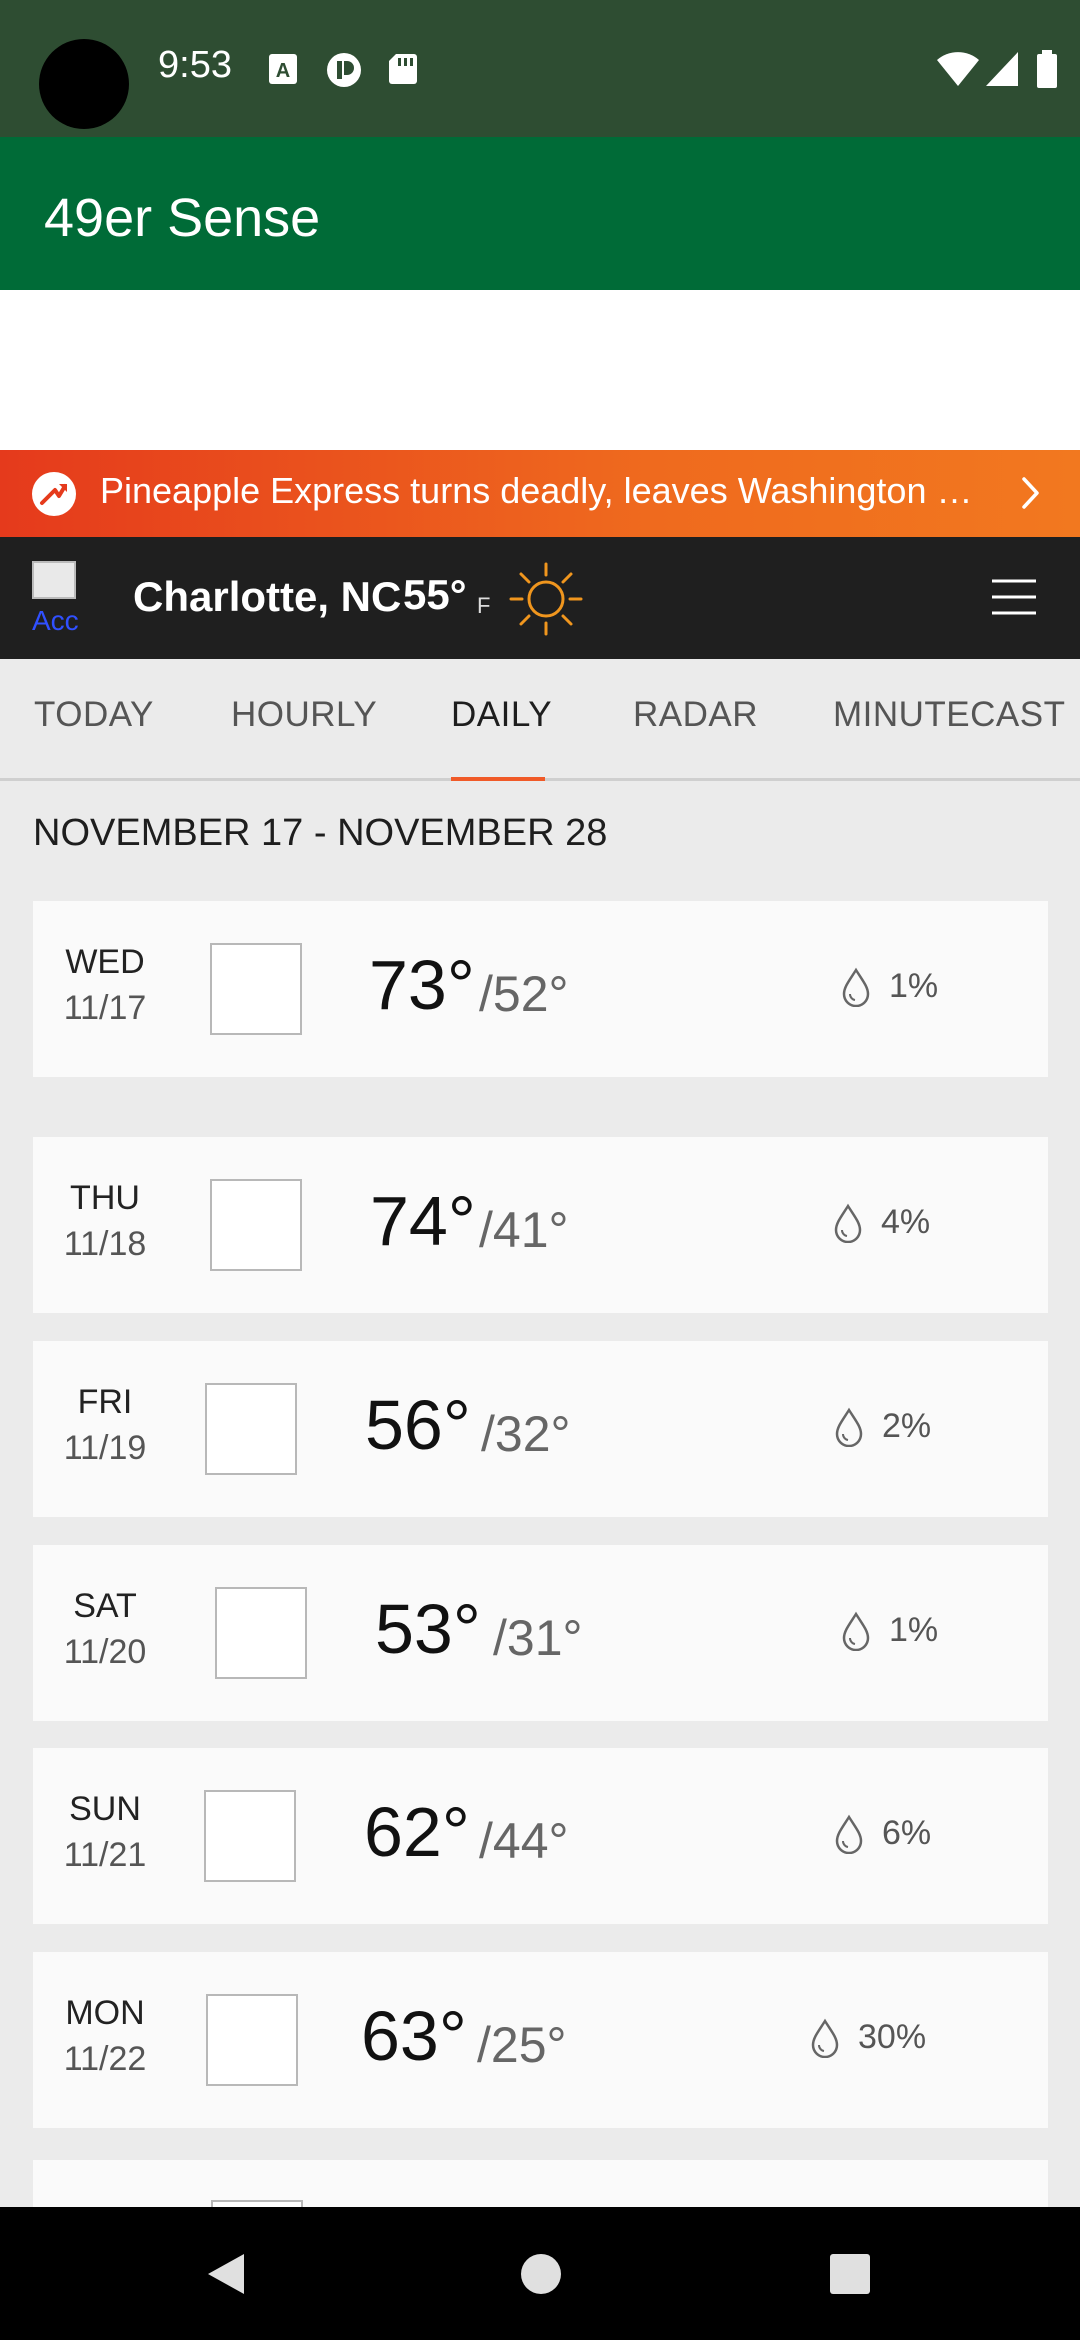 The image size is (1080, 2340). What do you see at coordinates (484, 605) in the screenshot?
I see `temperature-unit: F` at bounding box center [484, 605].